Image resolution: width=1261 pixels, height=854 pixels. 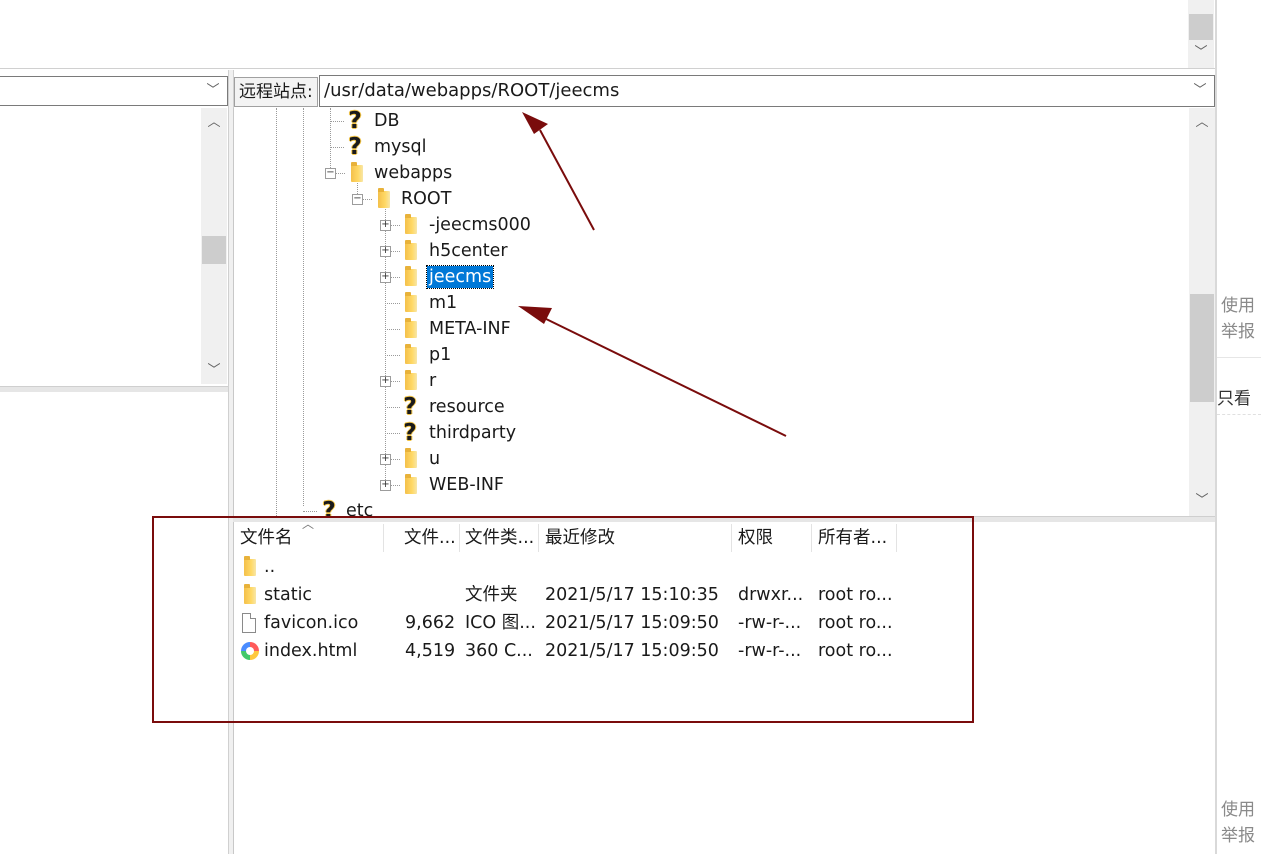 I want to click on top-panel-divider, so click(x=607, y=68).